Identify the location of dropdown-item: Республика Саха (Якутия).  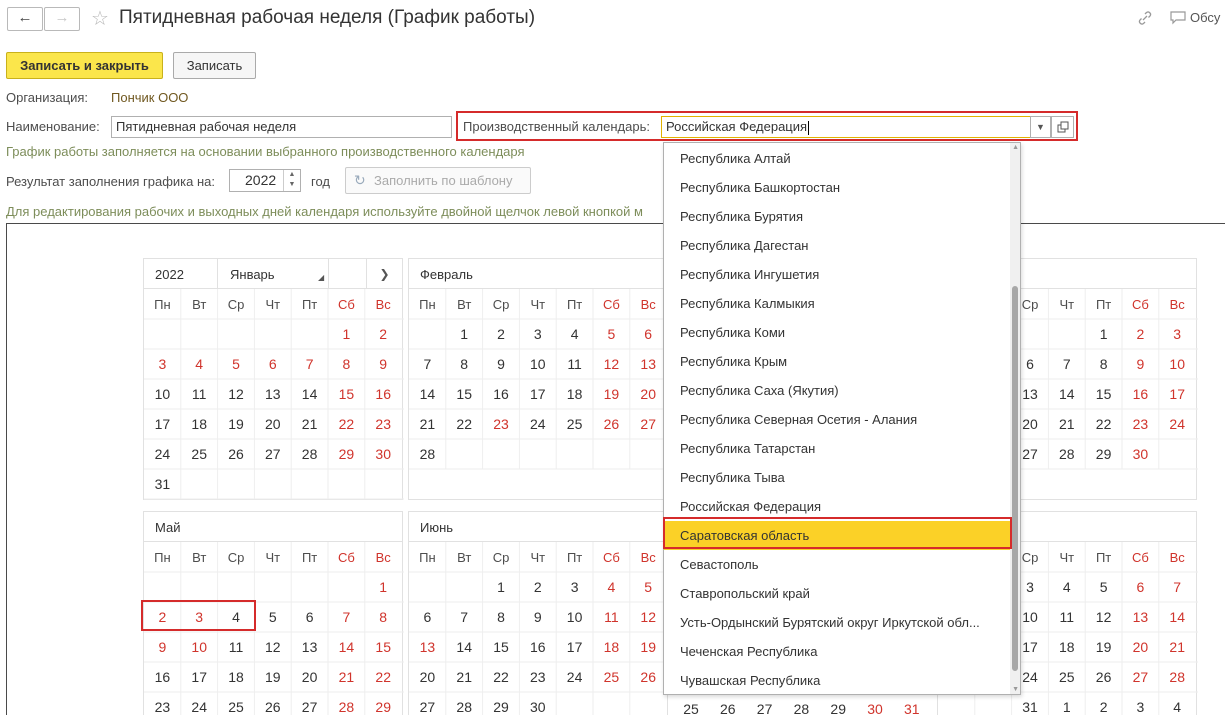
(838, 390).